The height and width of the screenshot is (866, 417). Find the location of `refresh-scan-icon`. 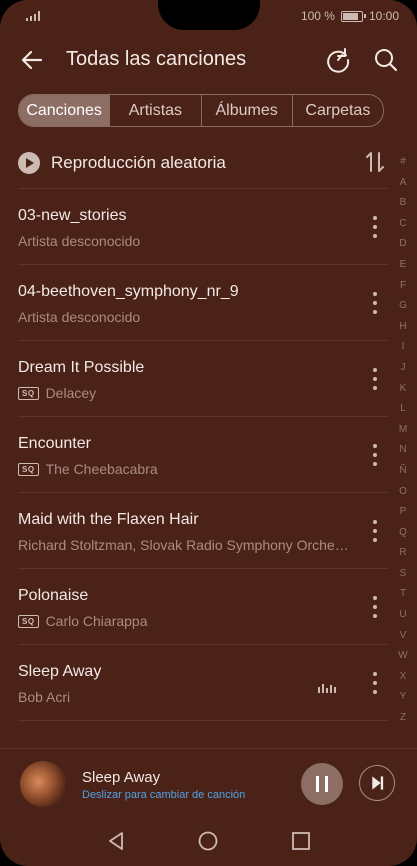

refresh-scan-icon is located at coordinates (338, 60).